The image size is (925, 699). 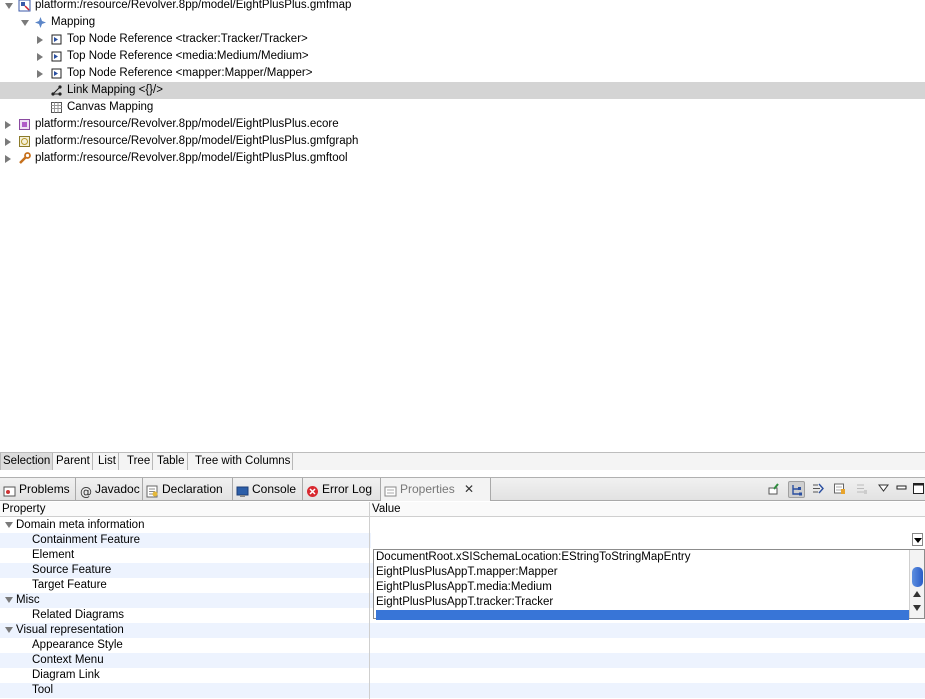 What do you see at coordinates (462, 630) in the screenshot?
I see `property-category: Visual representation` at bounding box center [462, 630].